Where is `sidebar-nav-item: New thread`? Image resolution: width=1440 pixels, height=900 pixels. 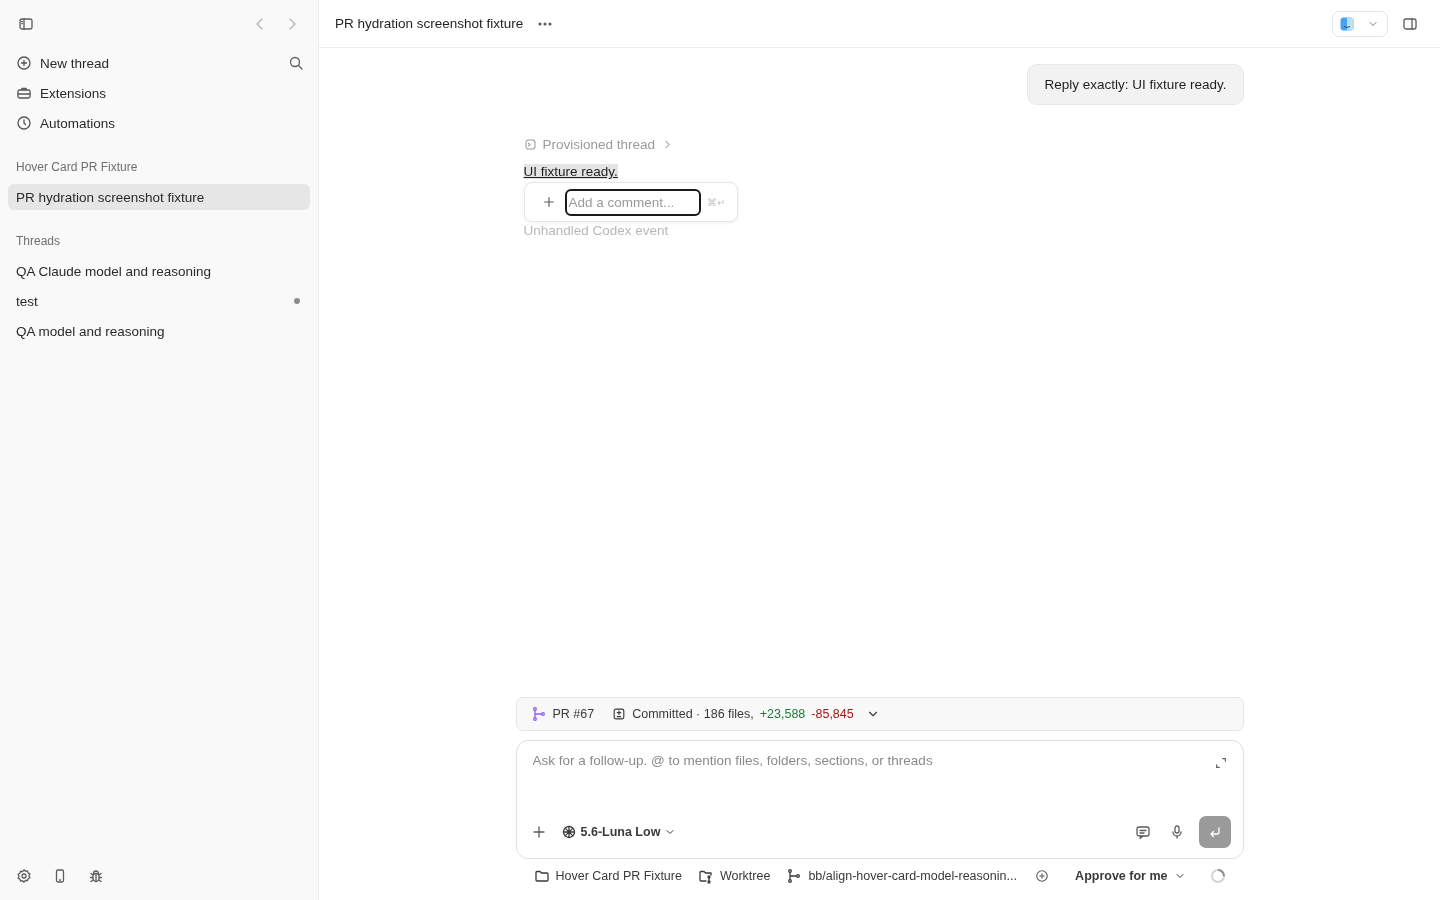
sidebar-nav-item: New thread is located at coordinates (63, 63).